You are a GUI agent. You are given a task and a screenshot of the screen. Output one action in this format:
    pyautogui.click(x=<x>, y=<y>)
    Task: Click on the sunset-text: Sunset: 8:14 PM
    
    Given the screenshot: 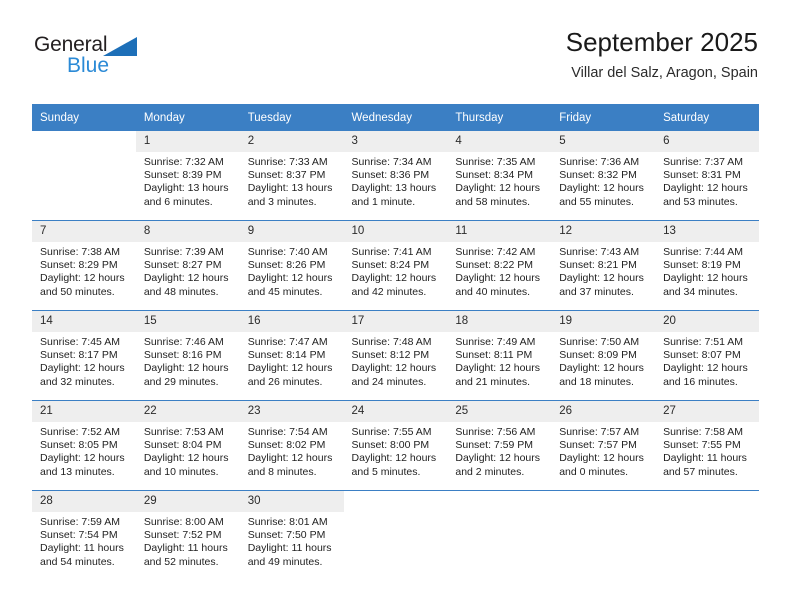 What is the action you would take?
    pyautogui.click(x=286, y=355)
    